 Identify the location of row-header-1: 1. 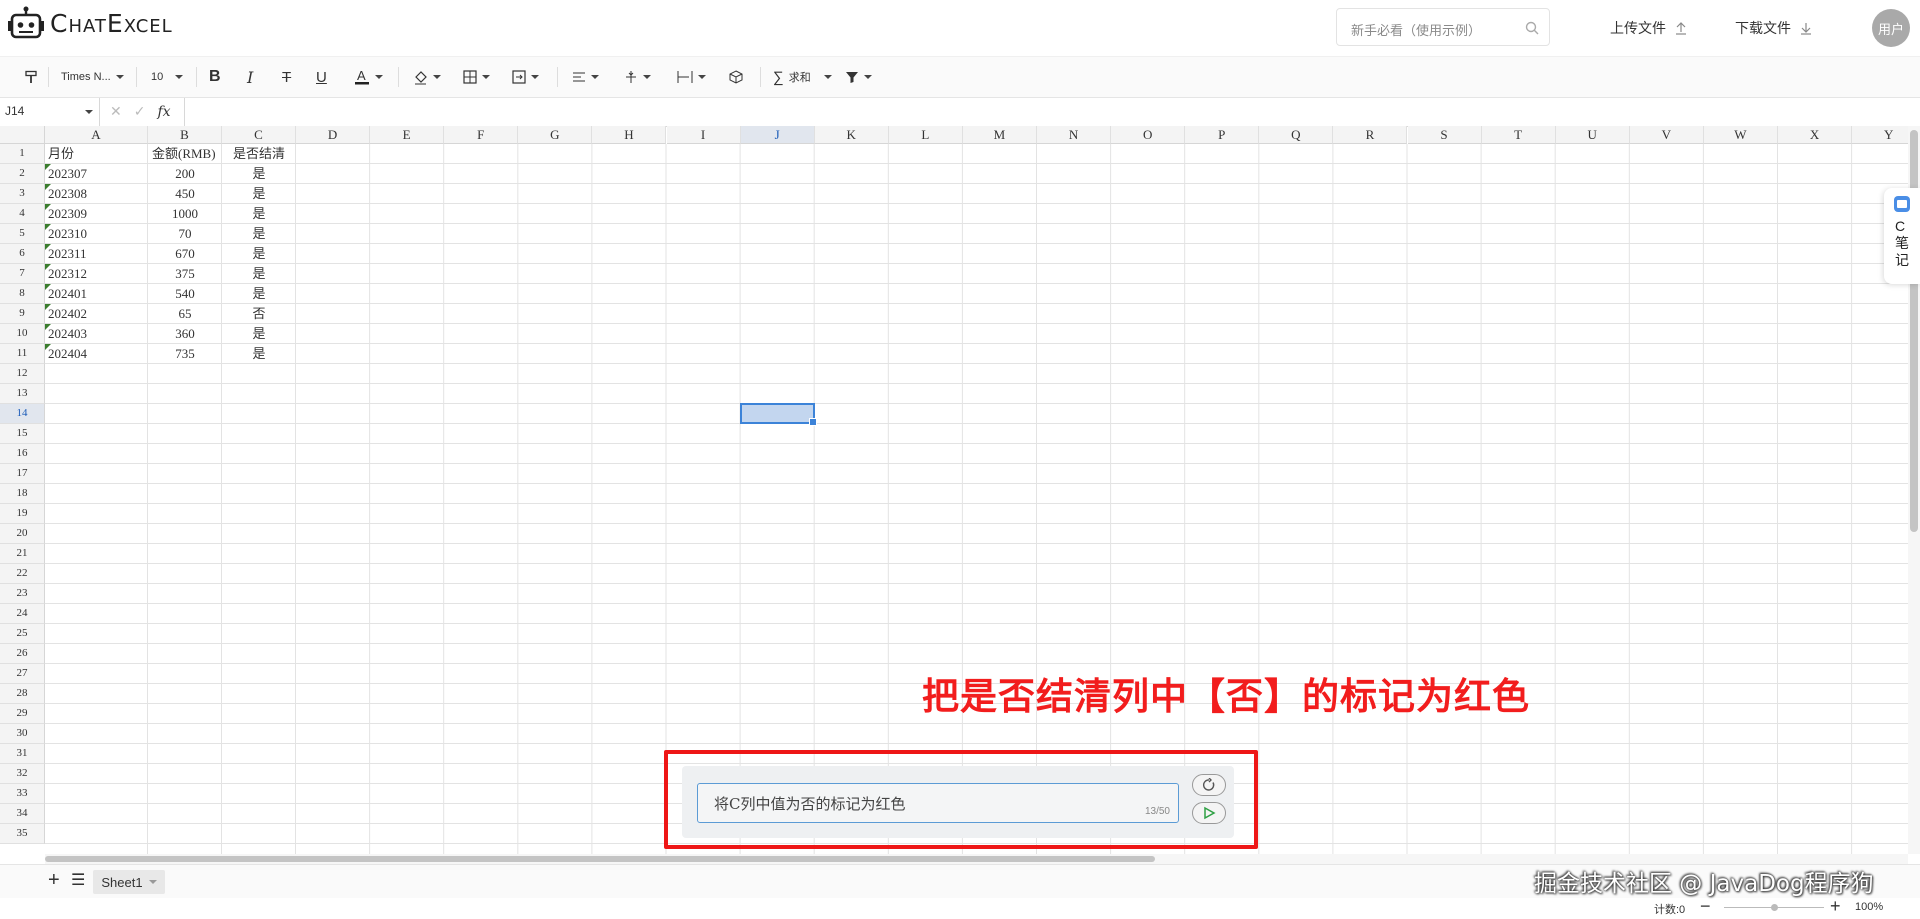
(22, 154).